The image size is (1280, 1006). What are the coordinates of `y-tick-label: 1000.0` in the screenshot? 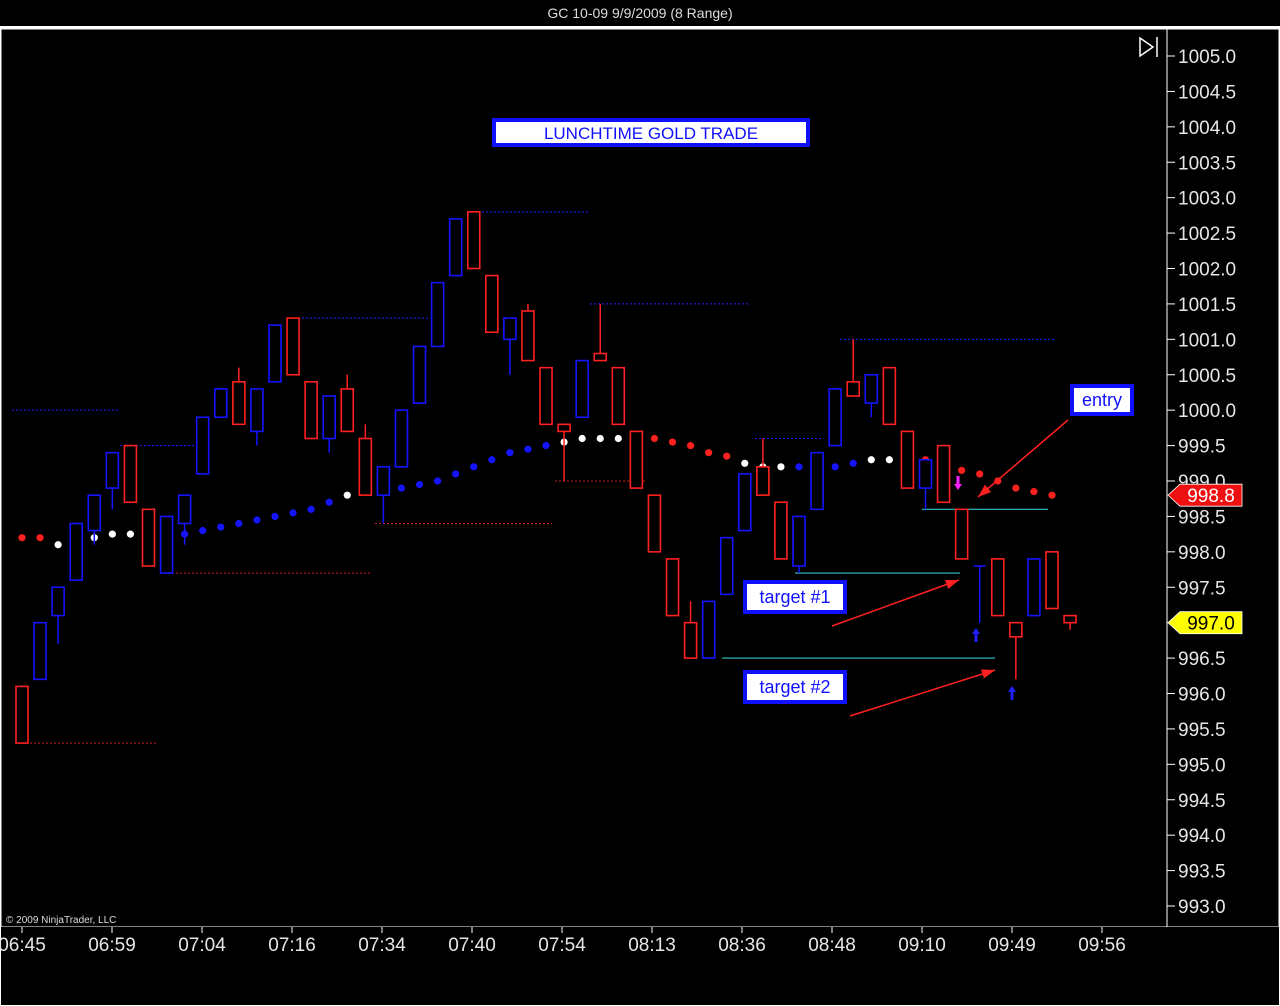 It's located at (1207, 411).